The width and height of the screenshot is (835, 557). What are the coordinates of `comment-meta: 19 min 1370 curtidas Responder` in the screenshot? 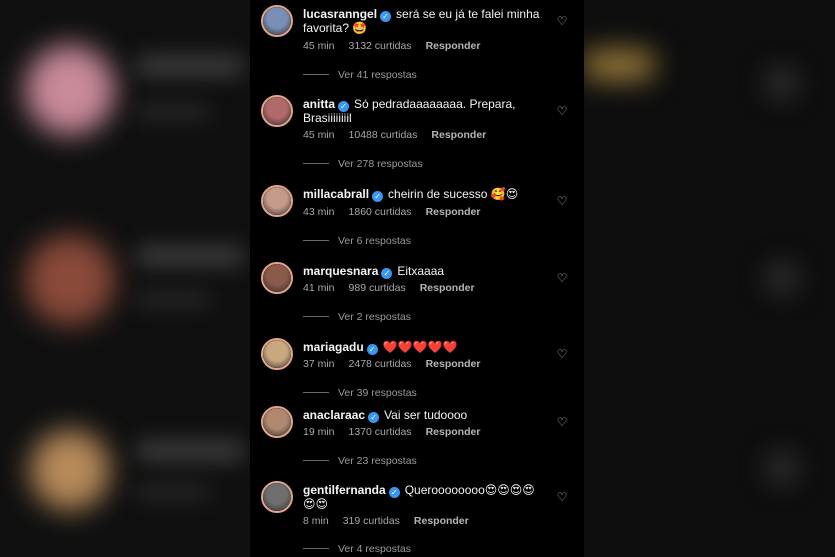 It's located at (398, 432).